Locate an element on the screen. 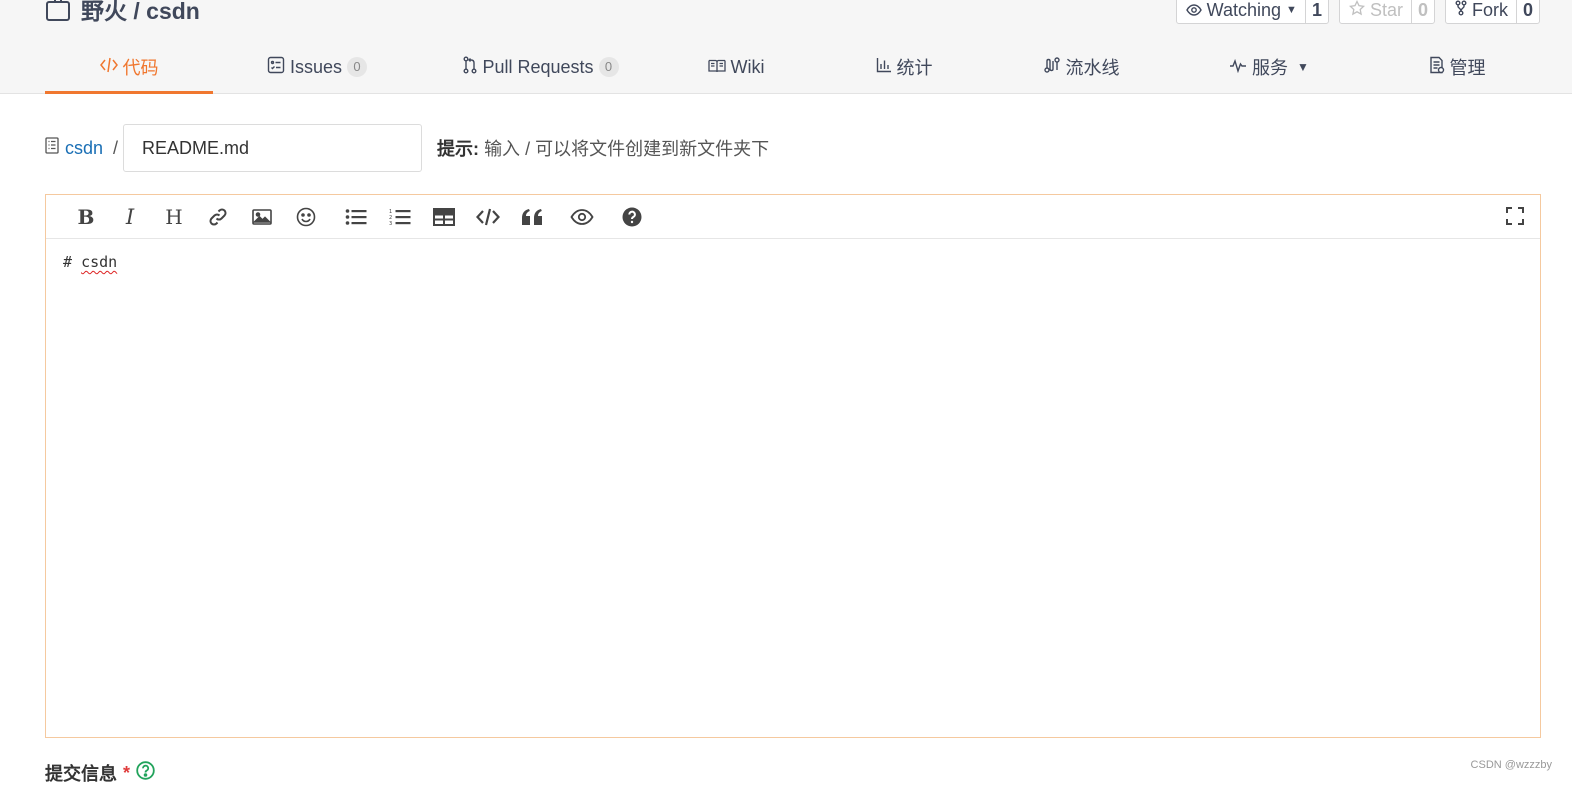  help-button is located at coordinates (632, 217).